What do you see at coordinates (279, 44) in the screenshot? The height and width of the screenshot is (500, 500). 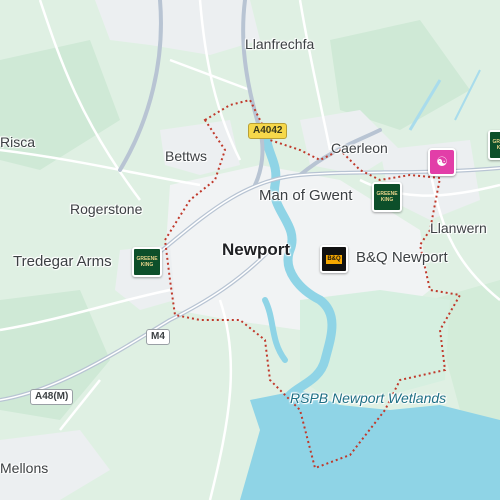 I see `place-llanfrechfa: Llanfrechfa` at bounding box center [279, 44].